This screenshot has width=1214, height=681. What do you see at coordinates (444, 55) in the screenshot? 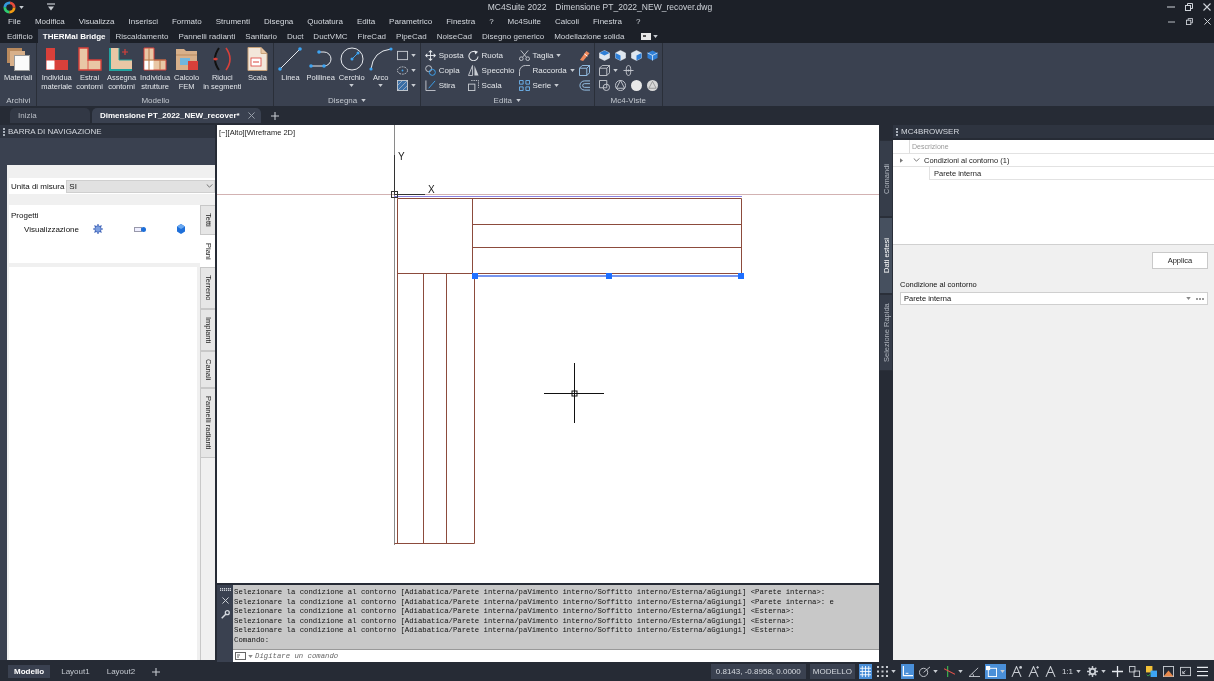
I see `ribbon-button: Sposta` at bounding box center [444, 55].